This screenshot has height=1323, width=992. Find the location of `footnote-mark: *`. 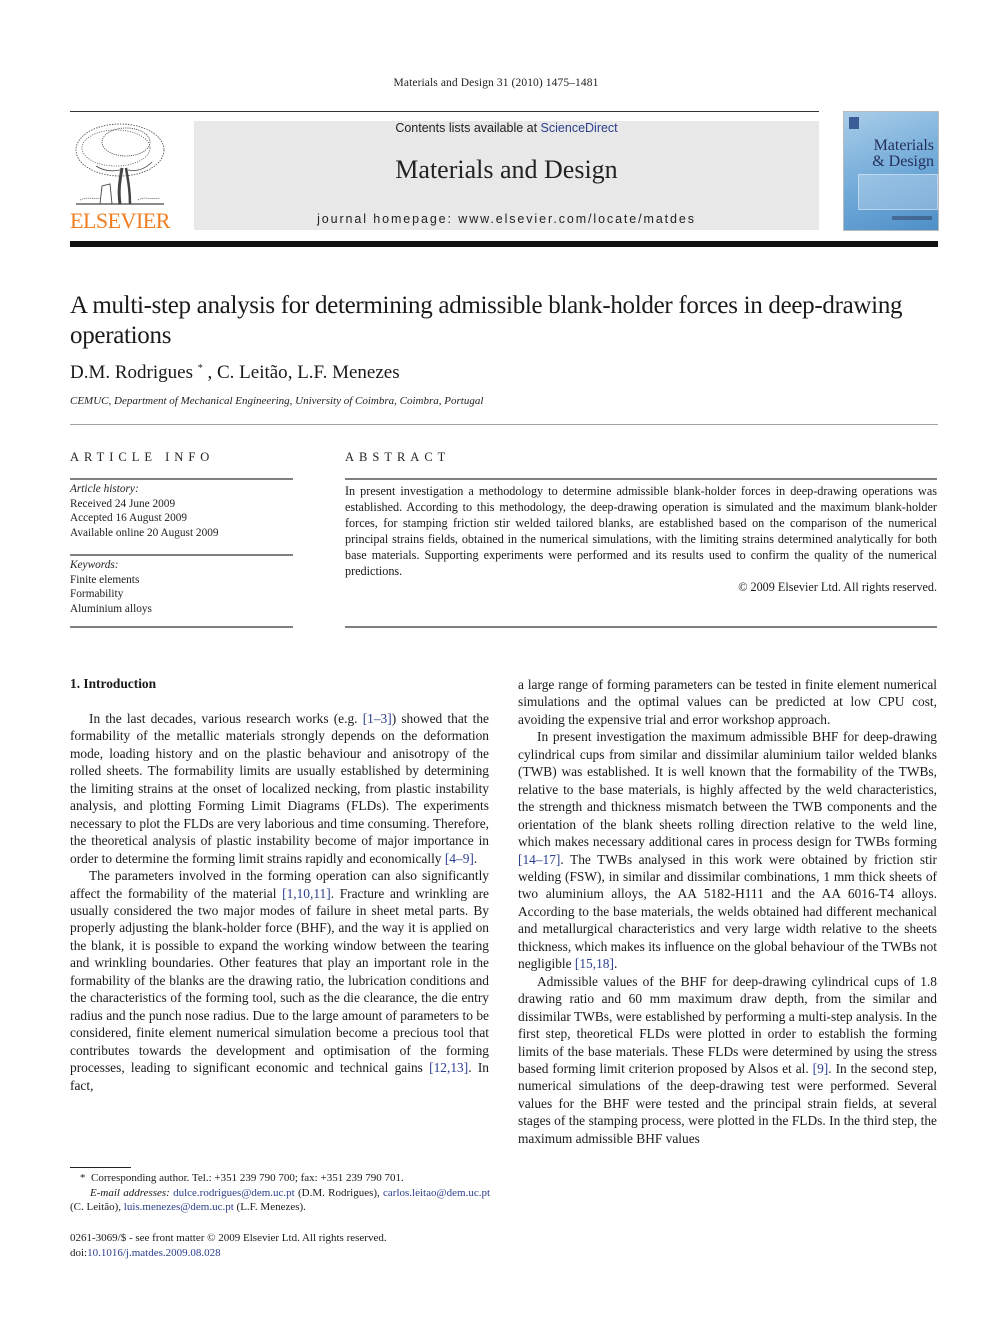

footnote-mark: * is located at coordinates (83, 1178).